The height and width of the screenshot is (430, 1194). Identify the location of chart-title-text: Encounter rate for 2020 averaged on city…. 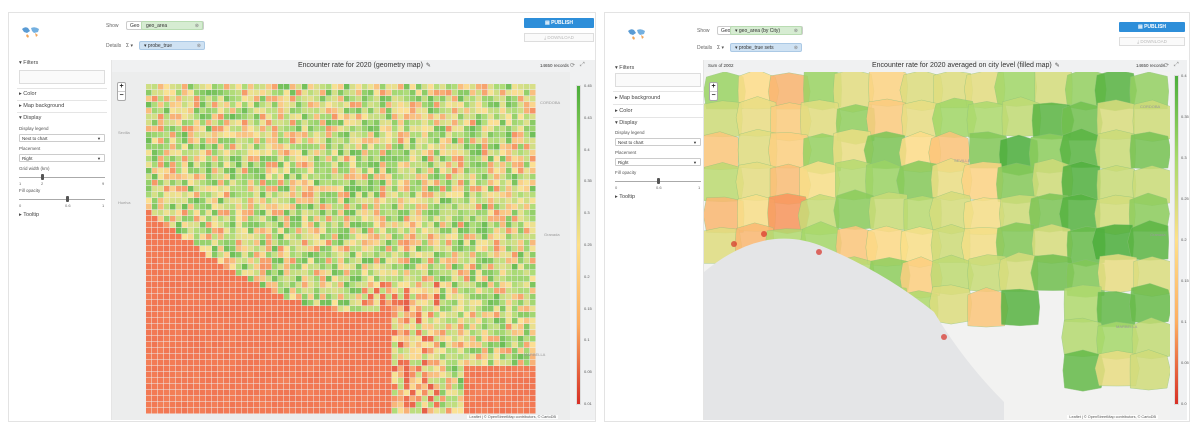
(962, 65).